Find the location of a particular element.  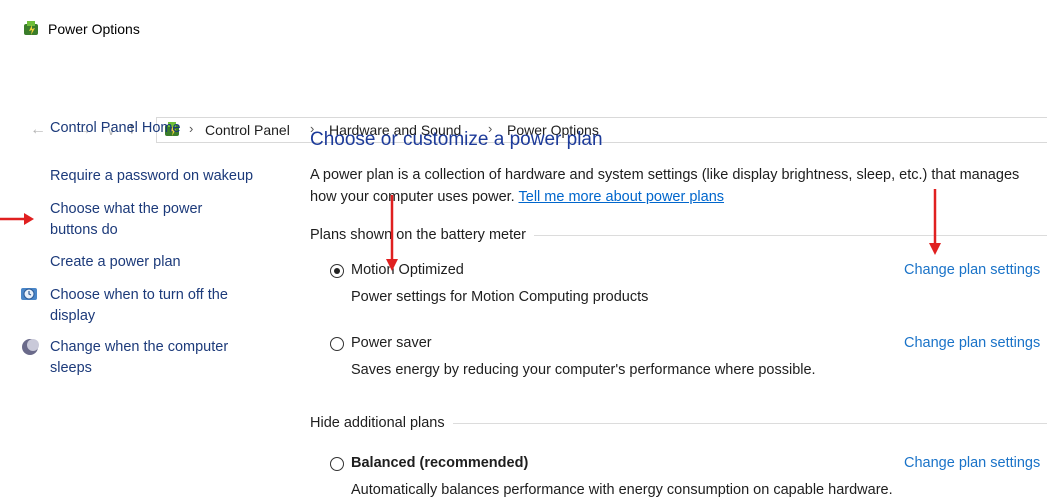

link-line: Create a power plan is located at coordinates (115, 262).